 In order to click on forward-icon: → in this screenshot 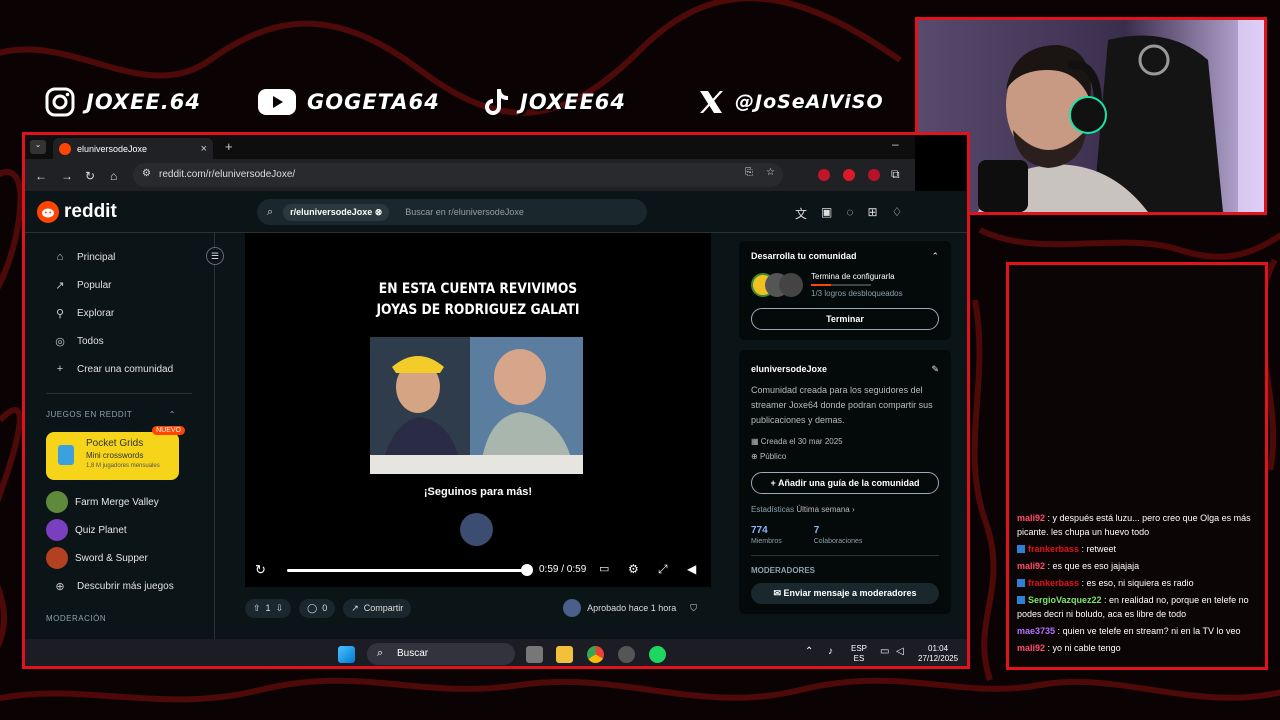, I will do `click(67, 176)`.